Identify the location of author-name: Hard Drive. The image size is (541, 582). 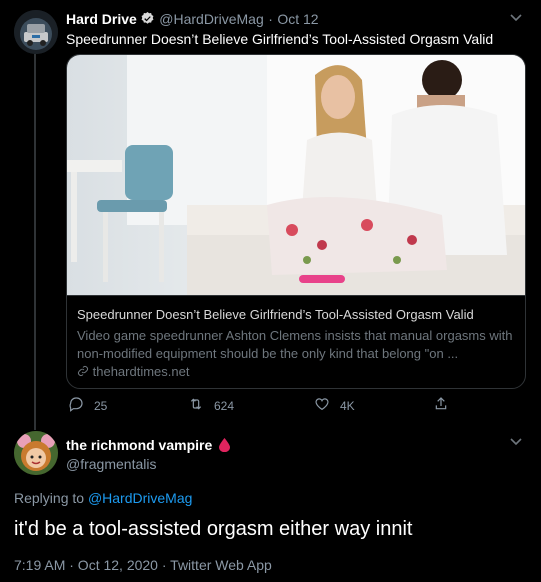
(101, 19).